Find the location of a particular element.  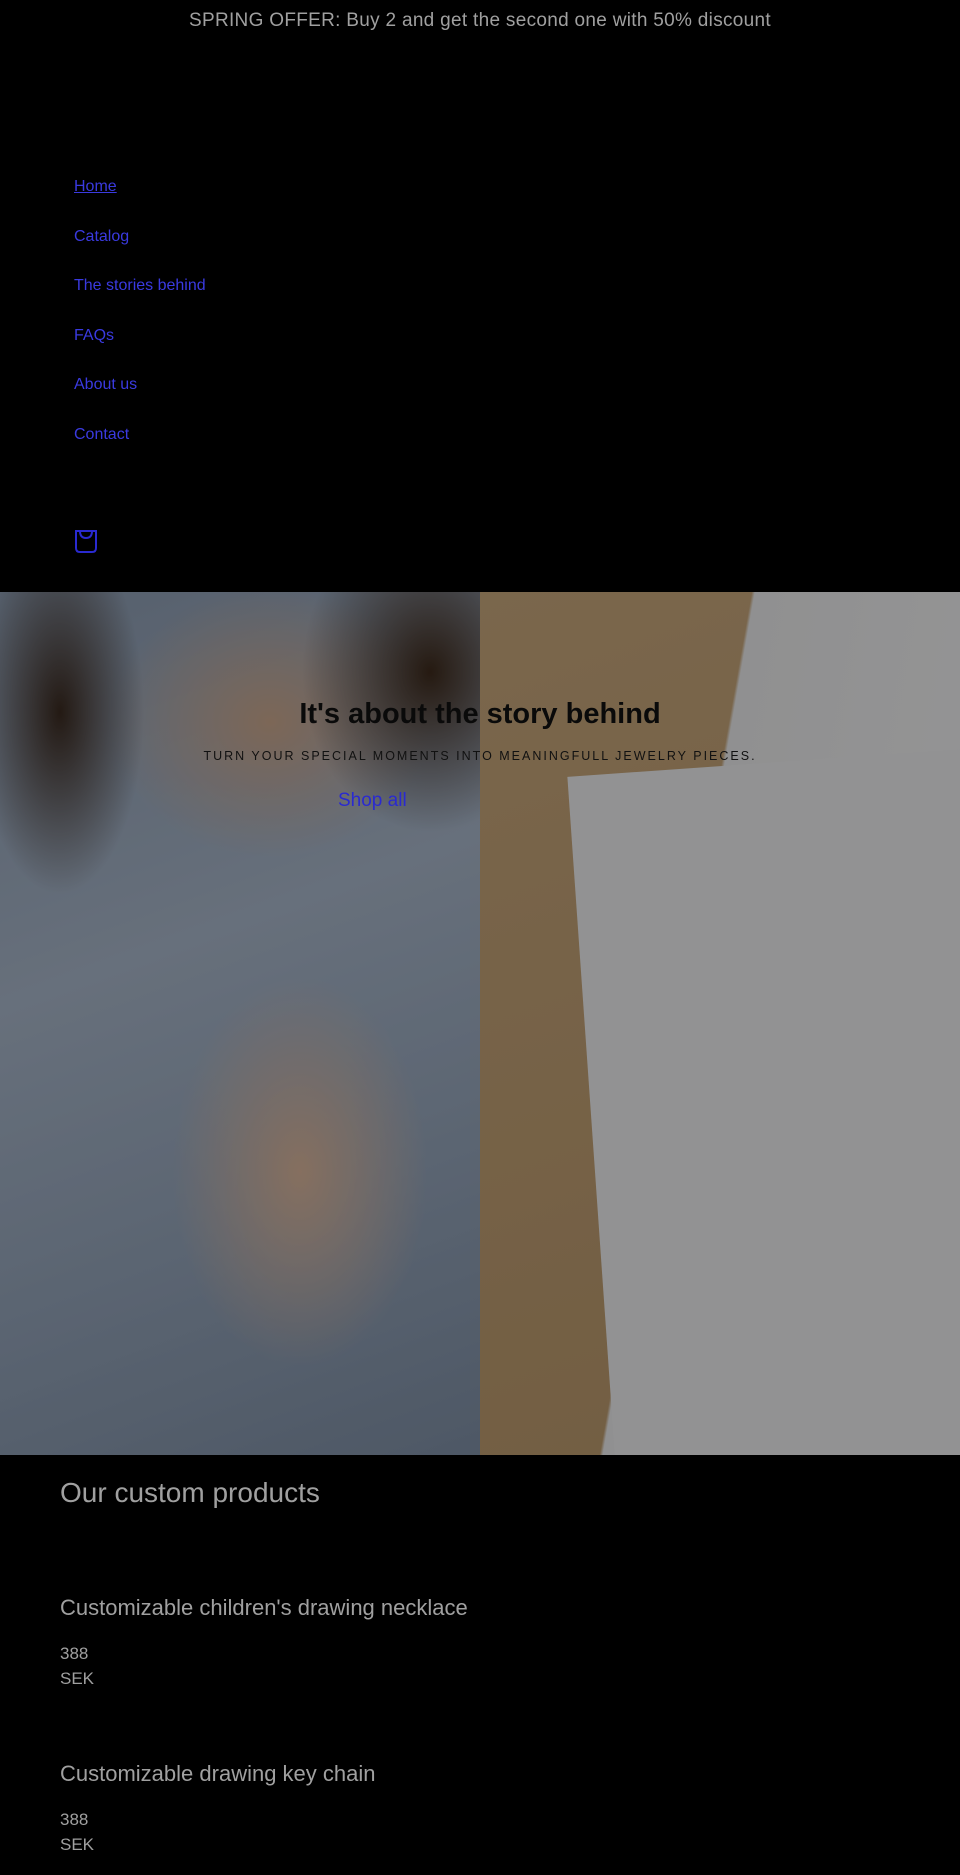

hero-title: It's about the story behind is located at coordinates (480, 714).